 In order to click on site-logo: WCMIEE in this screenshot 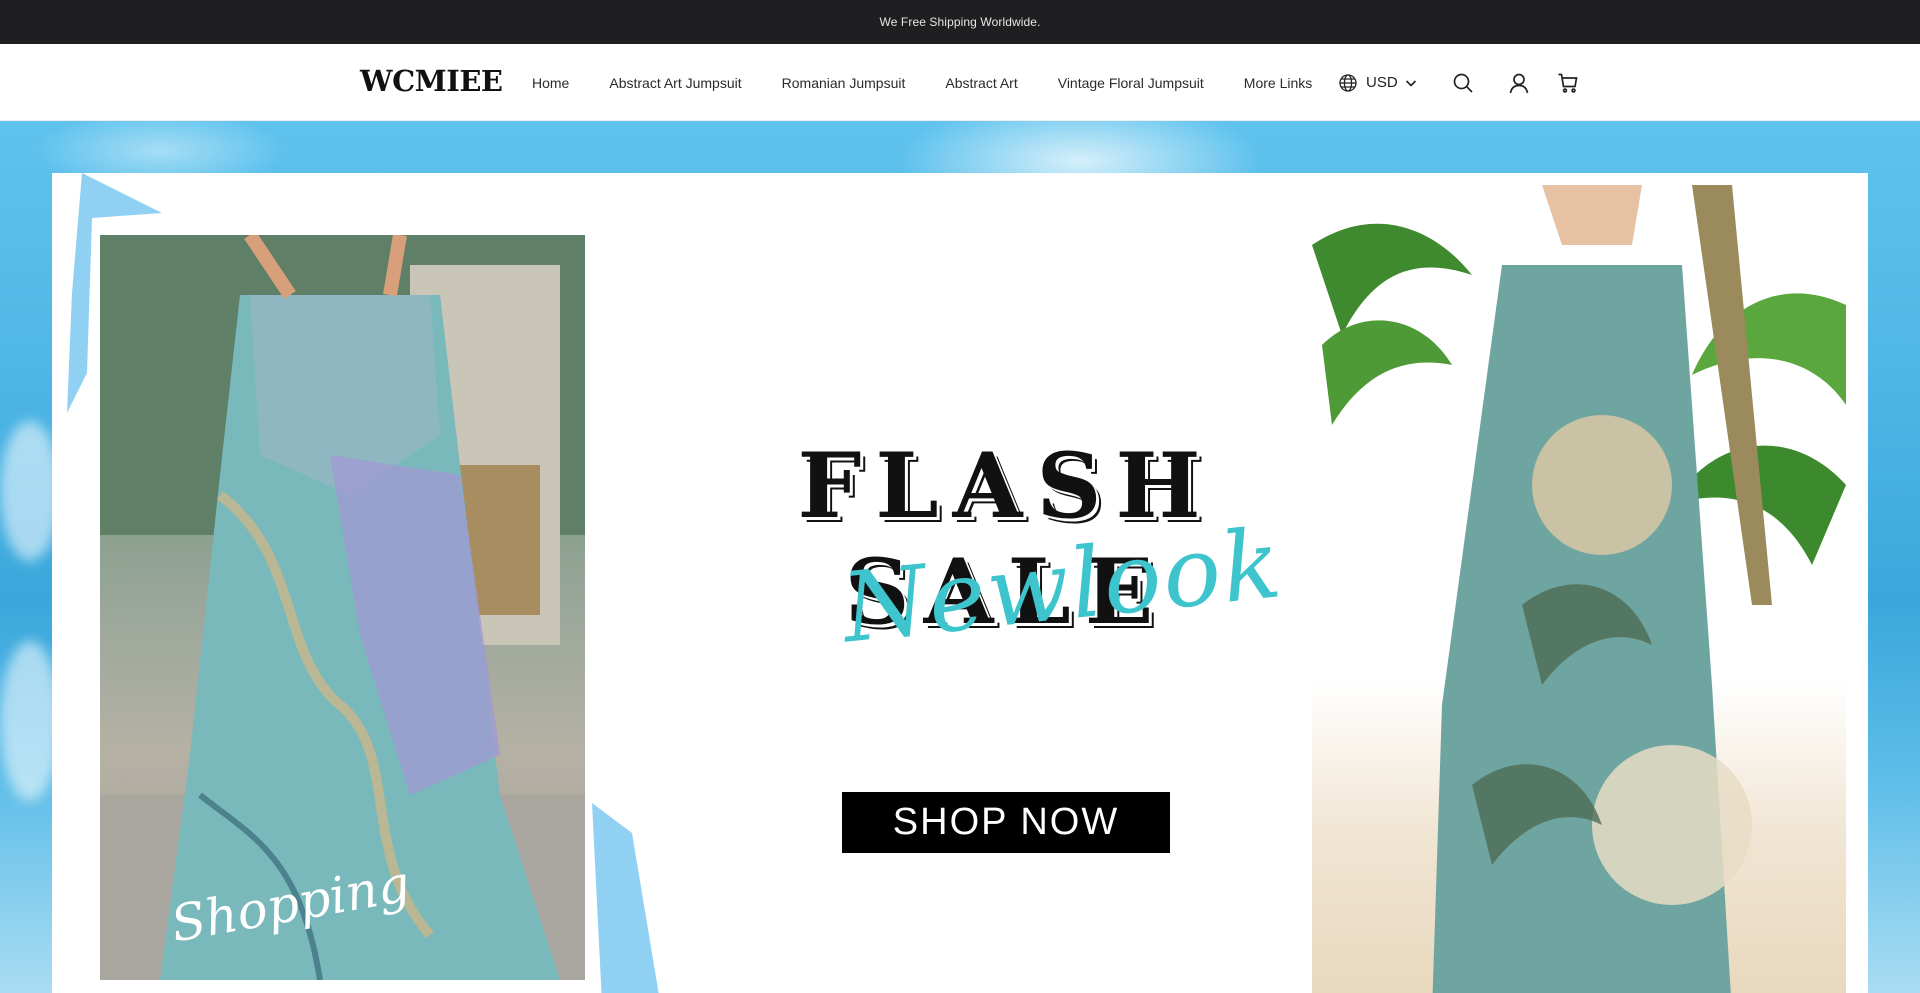, I will do `click(431, 81)`.